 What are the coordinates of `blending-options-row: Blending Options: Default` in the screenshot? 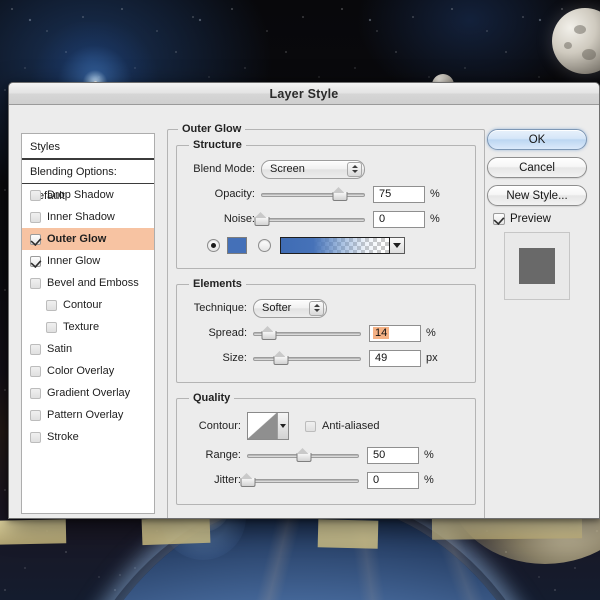 It's located at (88, 181).